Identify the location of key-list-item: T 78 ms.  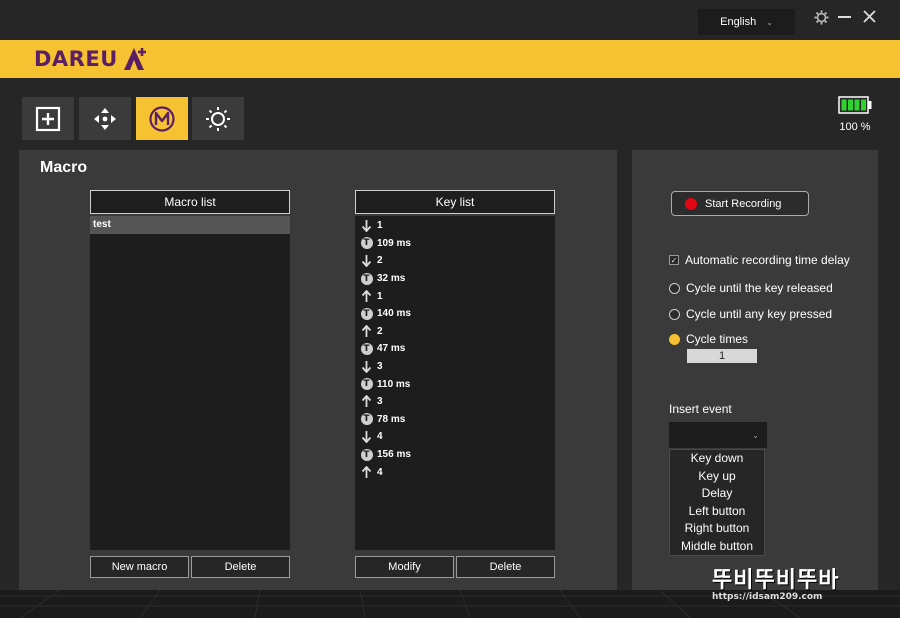
(455, 420).